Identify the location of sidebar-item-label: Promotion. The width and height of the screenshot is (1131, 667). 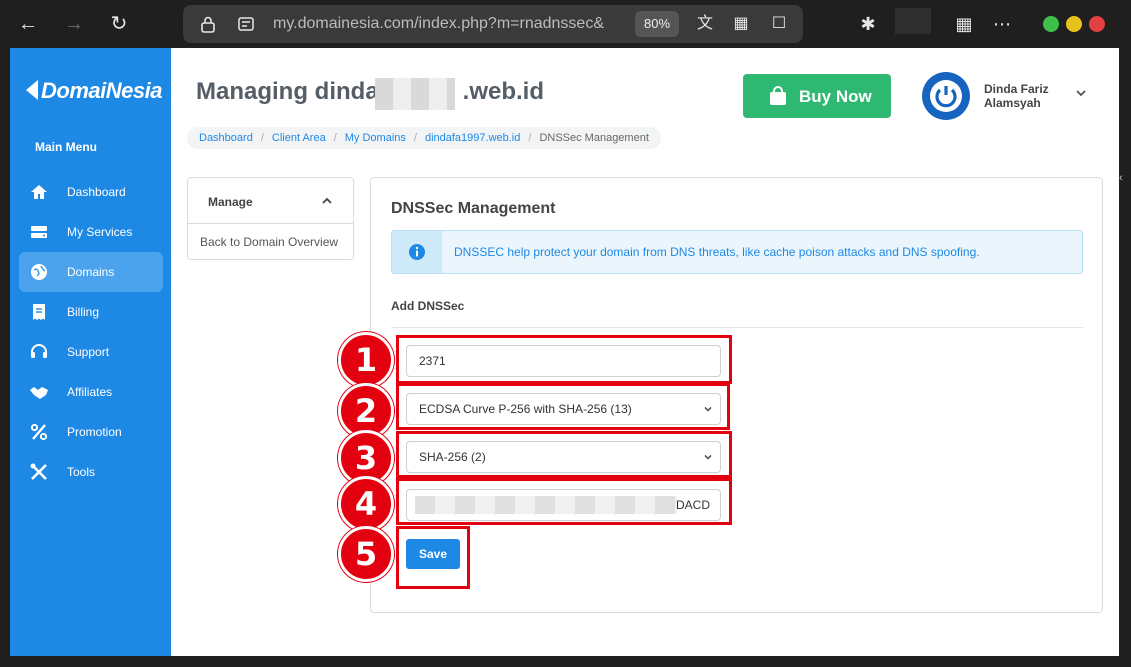
(94, 432).